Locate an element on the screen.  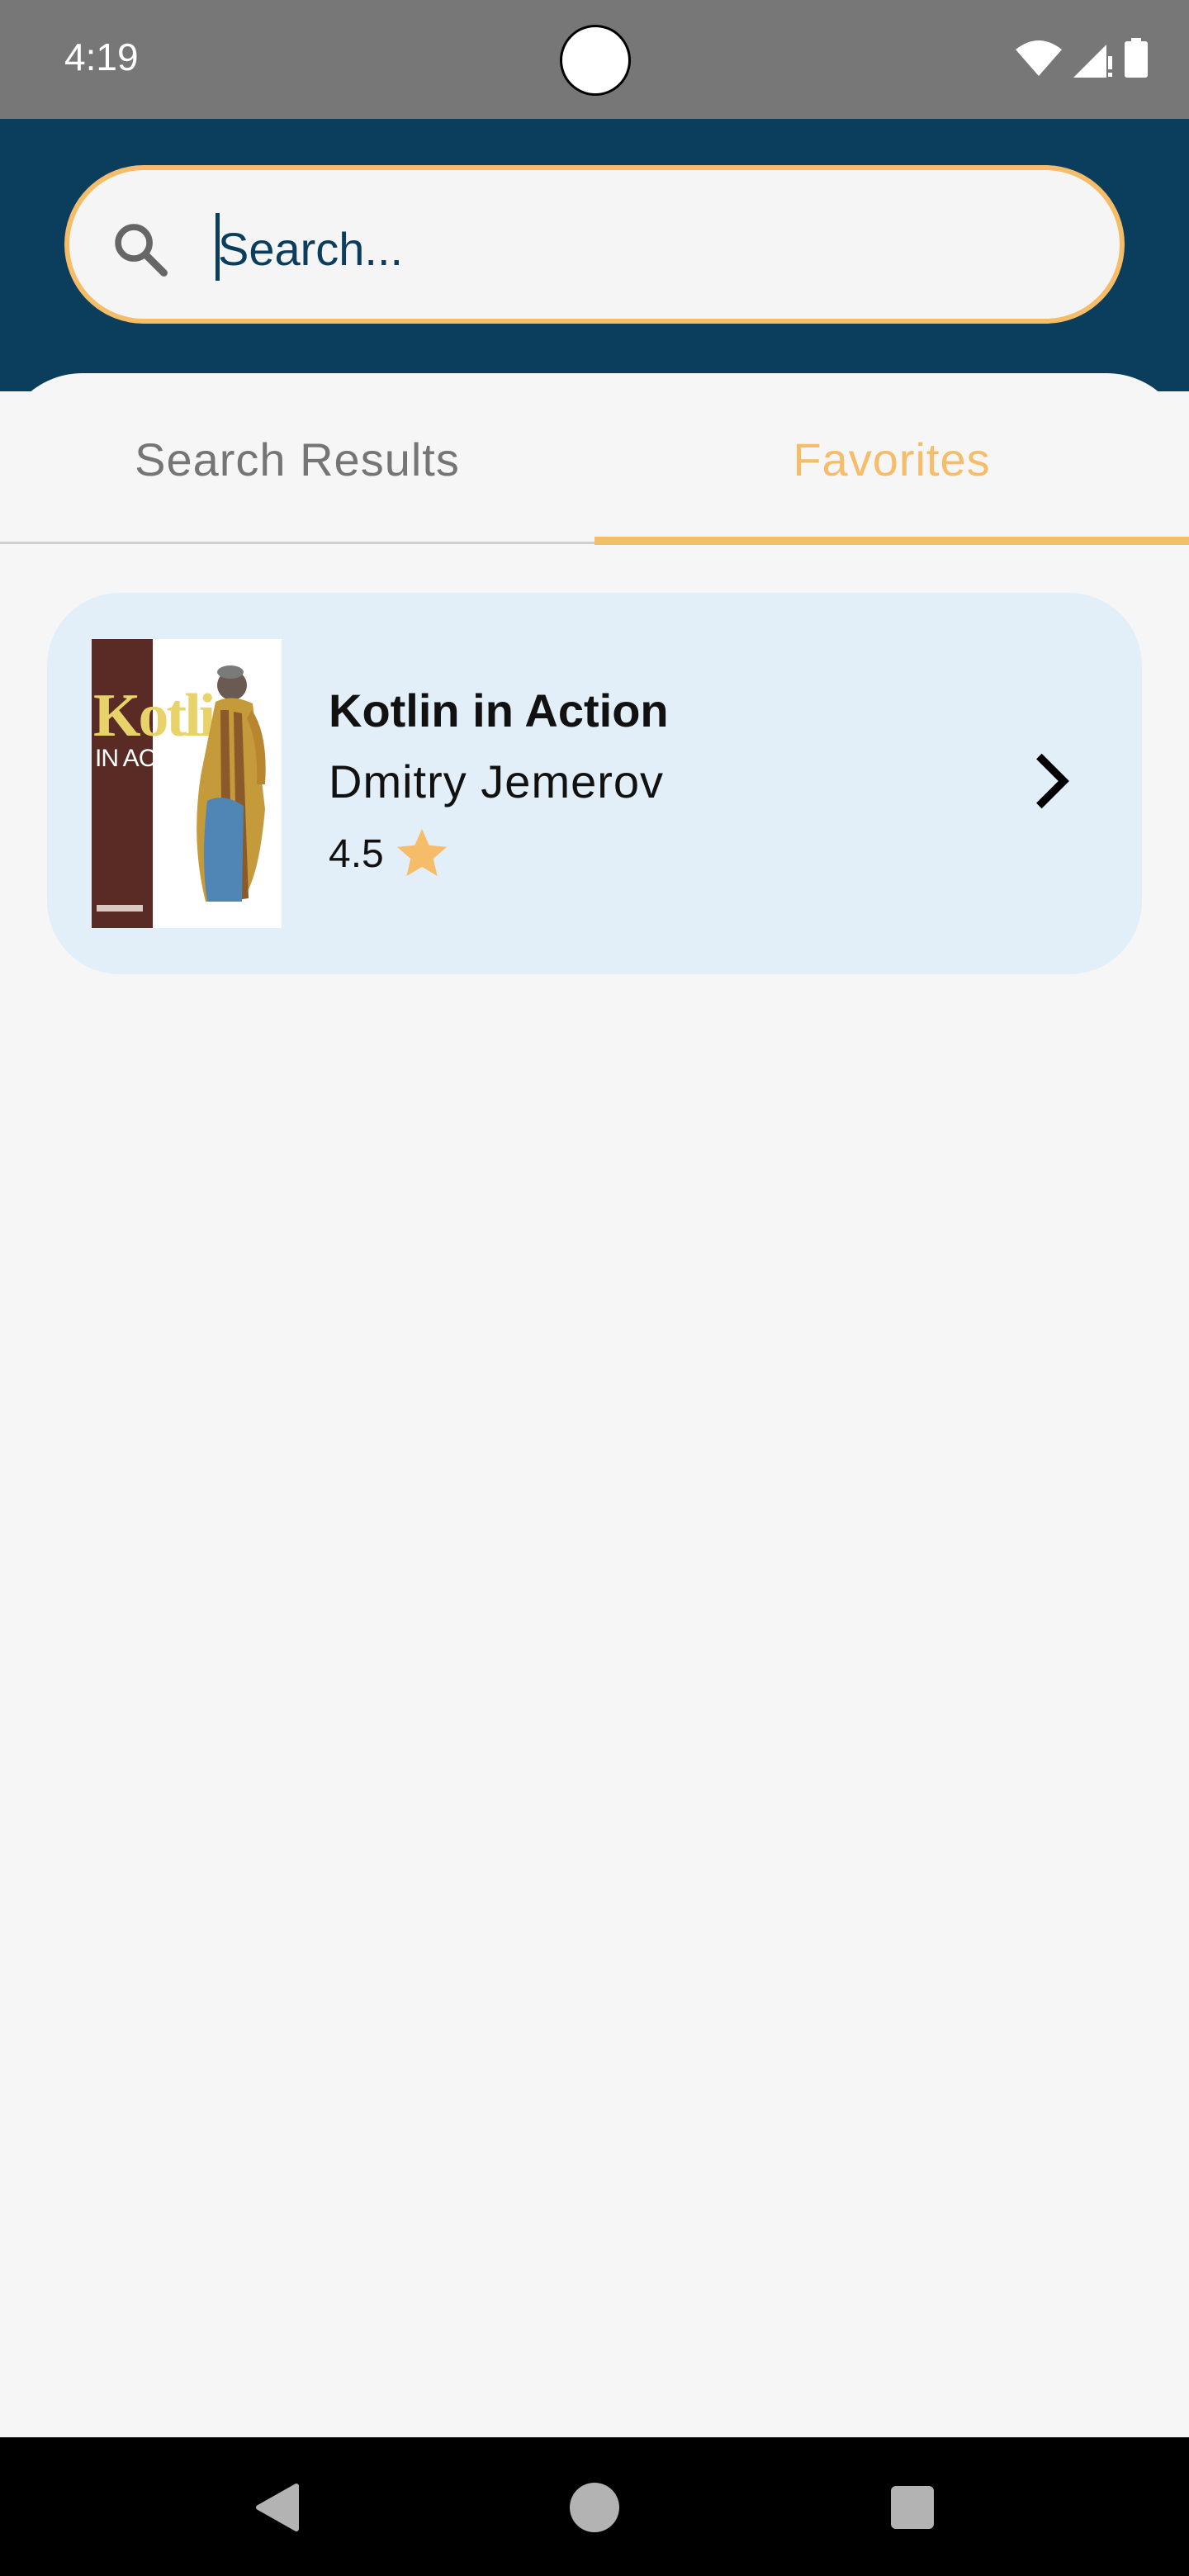
tab-favorites: Favorites is located at coordinates (891, 459).